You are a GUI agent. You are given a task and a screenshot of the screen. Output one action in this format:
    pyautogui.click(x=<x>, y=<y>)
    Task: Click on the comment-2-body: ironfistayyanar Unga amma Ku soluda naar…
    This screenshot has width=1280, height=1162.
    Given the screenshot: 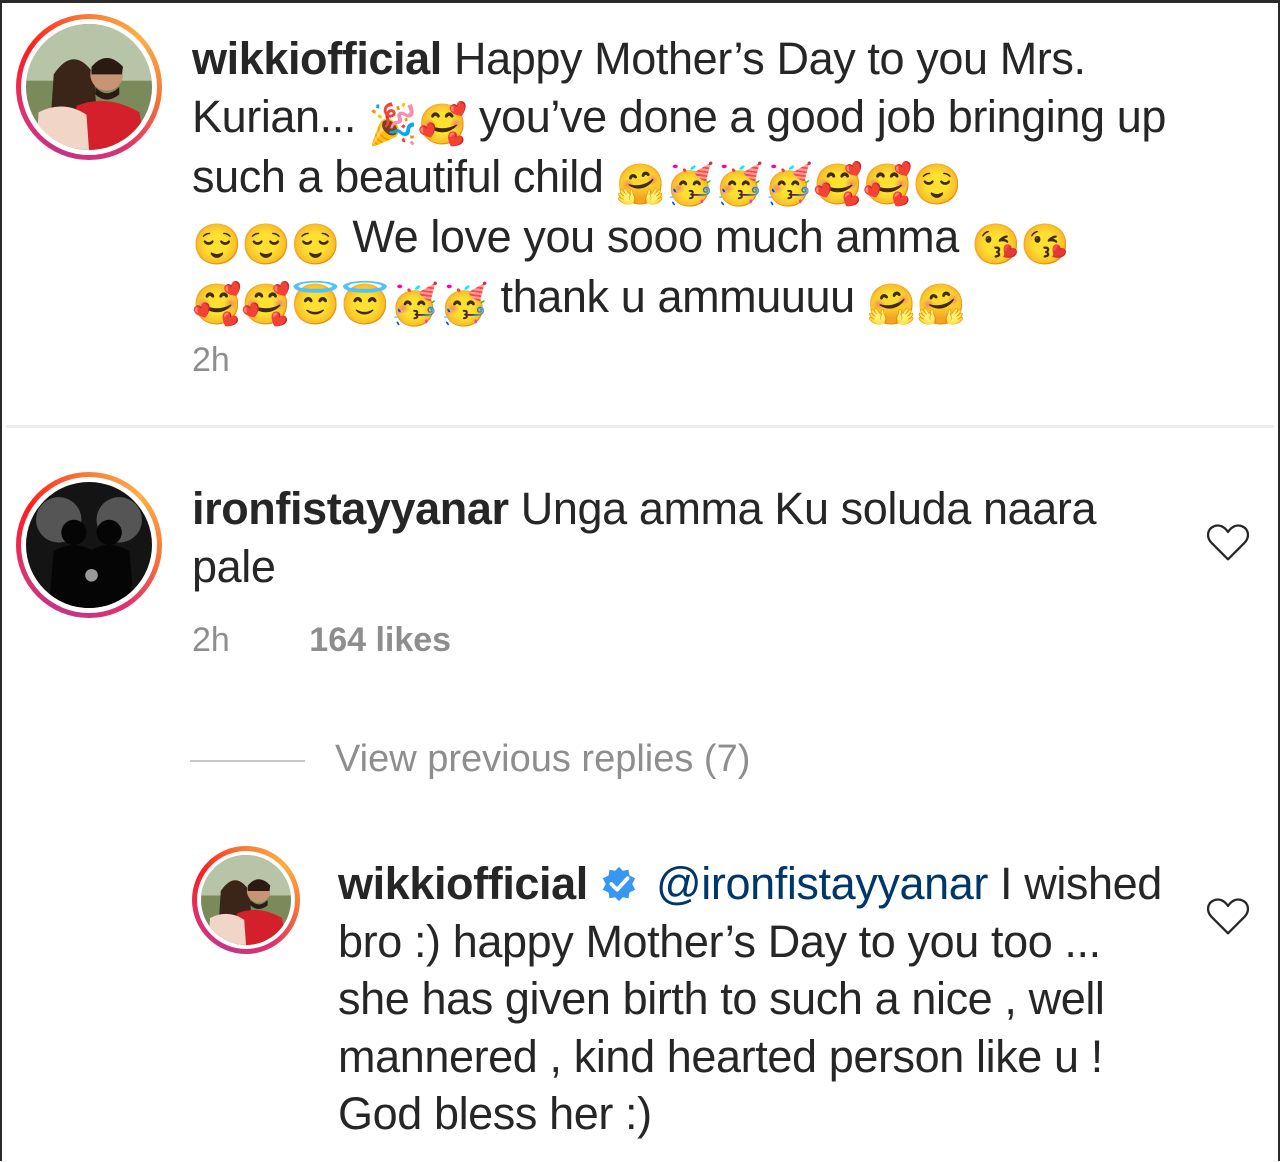 What is the action you would take?
    pyautogui.click(x=682, y=537)
    